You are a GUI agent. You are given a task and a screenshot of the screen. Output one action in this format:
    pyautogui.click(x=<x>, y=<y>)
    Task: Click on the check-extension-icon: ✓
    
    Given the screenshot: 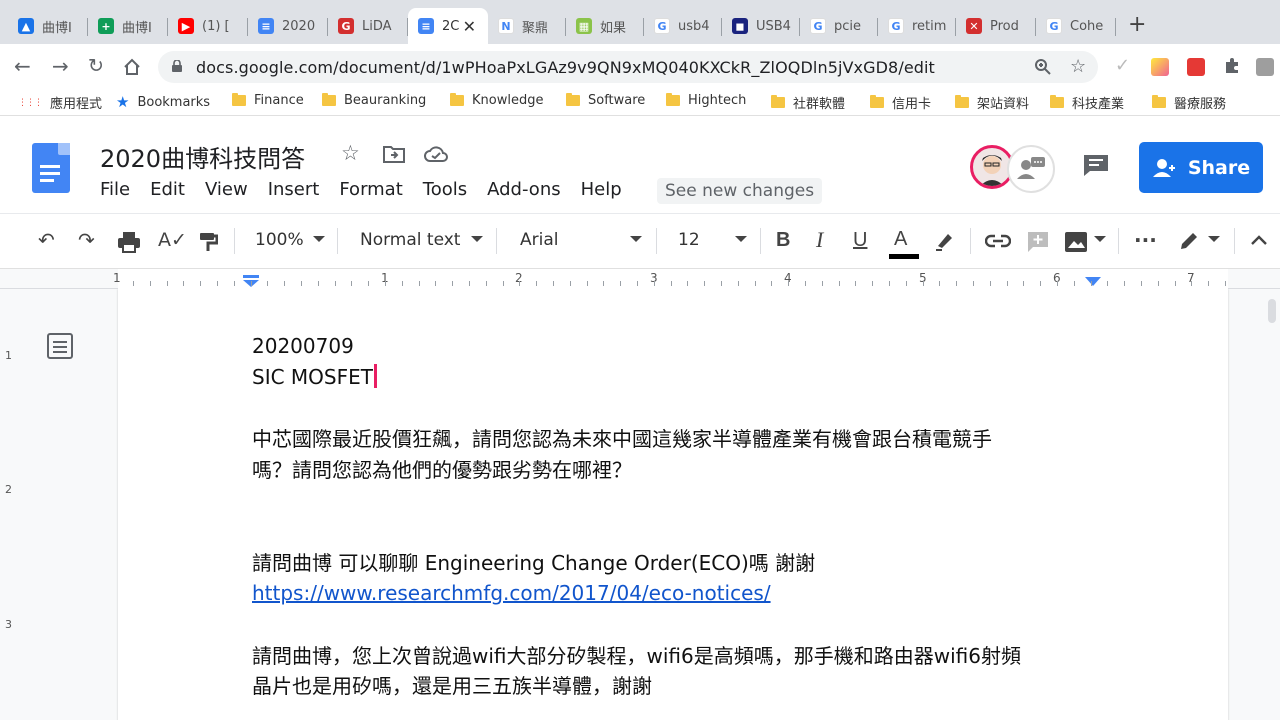 What is the action you would take?
    pyautogui.click(x=1122, y=66)
    